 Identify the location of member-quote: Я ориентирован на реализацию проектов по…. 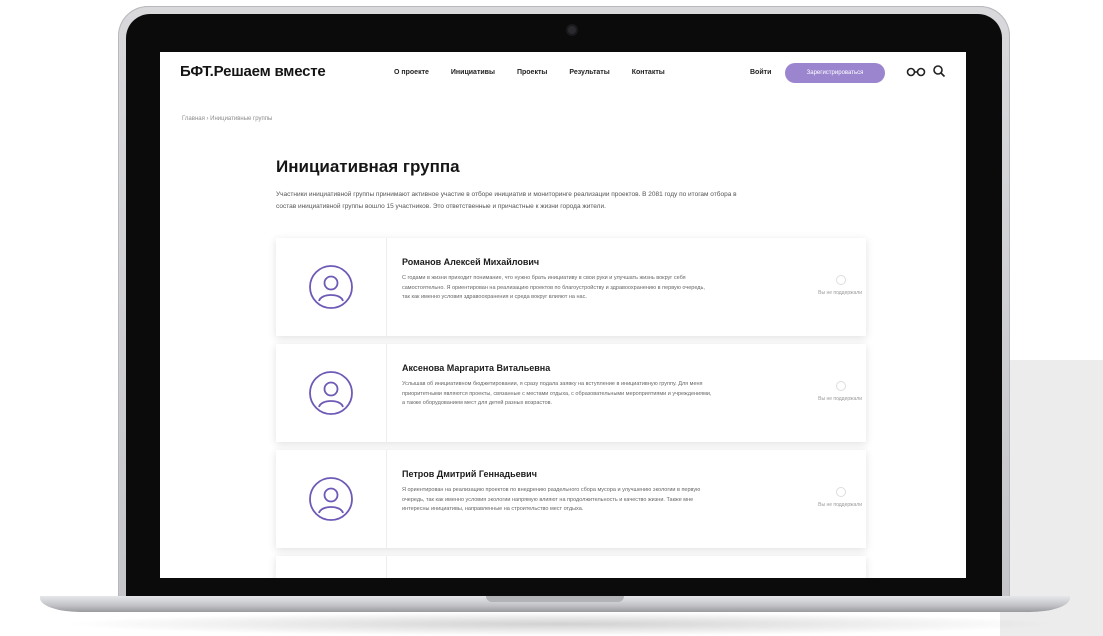
(551, 499).